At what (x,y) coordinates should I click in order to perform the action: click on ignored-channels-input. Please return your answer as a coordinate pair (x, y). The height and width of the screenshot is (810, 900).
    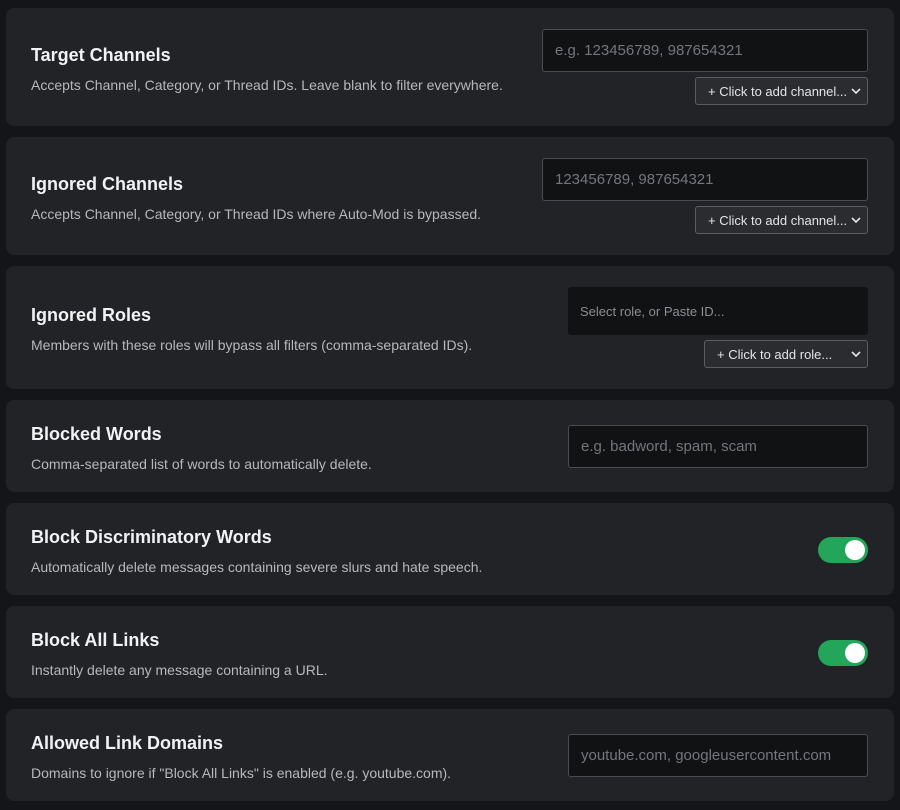
    Looking at the image, I should click on (705, 179).